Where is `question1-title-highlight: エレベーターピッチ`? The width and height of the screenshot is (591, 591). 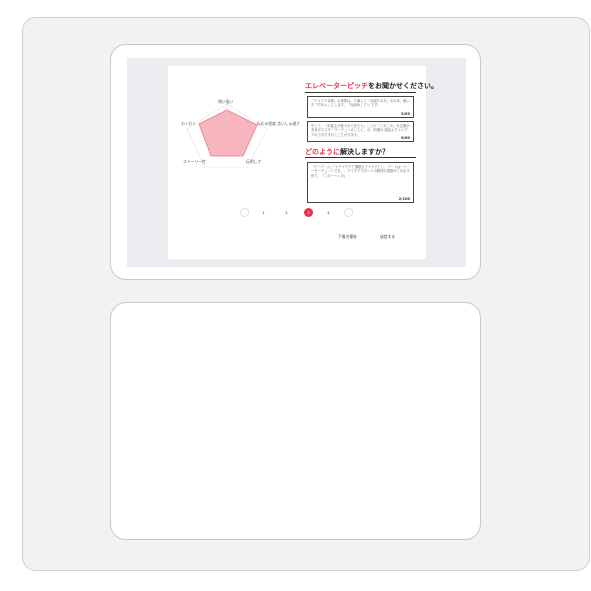 question1-title-highlight: エレベーターピッチ is located at coordinates (336, 86).